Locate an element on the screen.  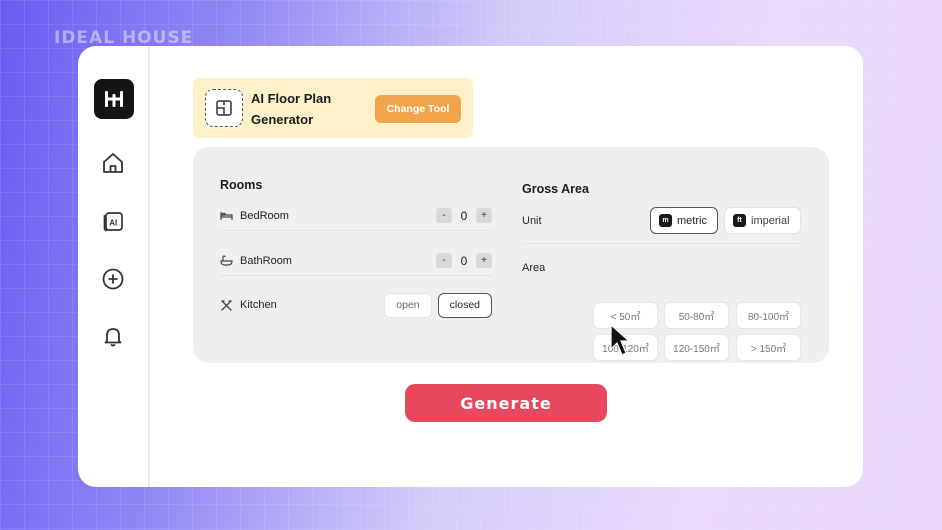
bedroom-increment-button: + is located at coordinates (484, 215).